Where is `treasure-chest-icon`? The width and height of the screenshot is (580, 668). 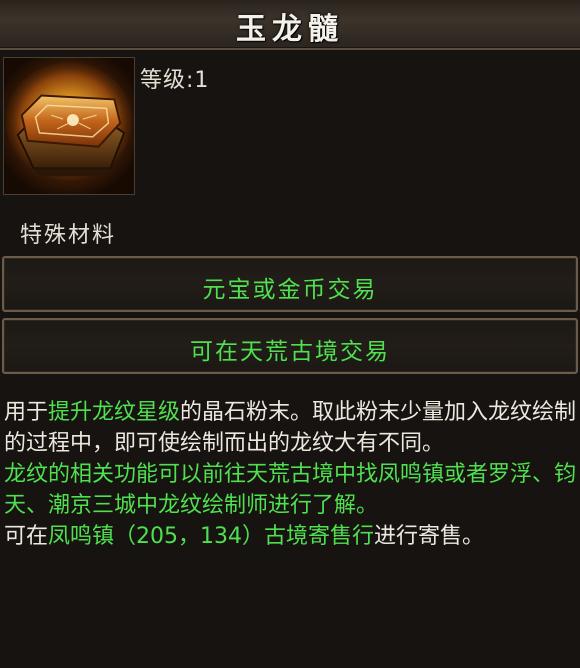
treasure-chest-icon is located at coordinates (69, 126).